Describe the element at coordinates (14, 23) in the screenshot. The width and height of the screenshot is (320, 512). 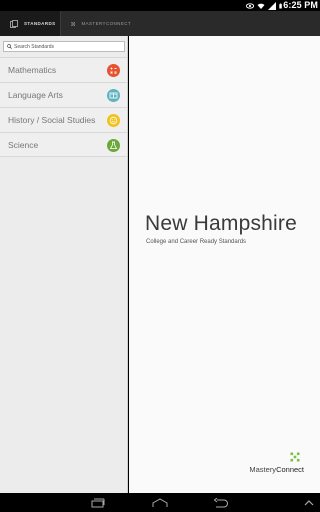
I see `standards-icon` at that location.